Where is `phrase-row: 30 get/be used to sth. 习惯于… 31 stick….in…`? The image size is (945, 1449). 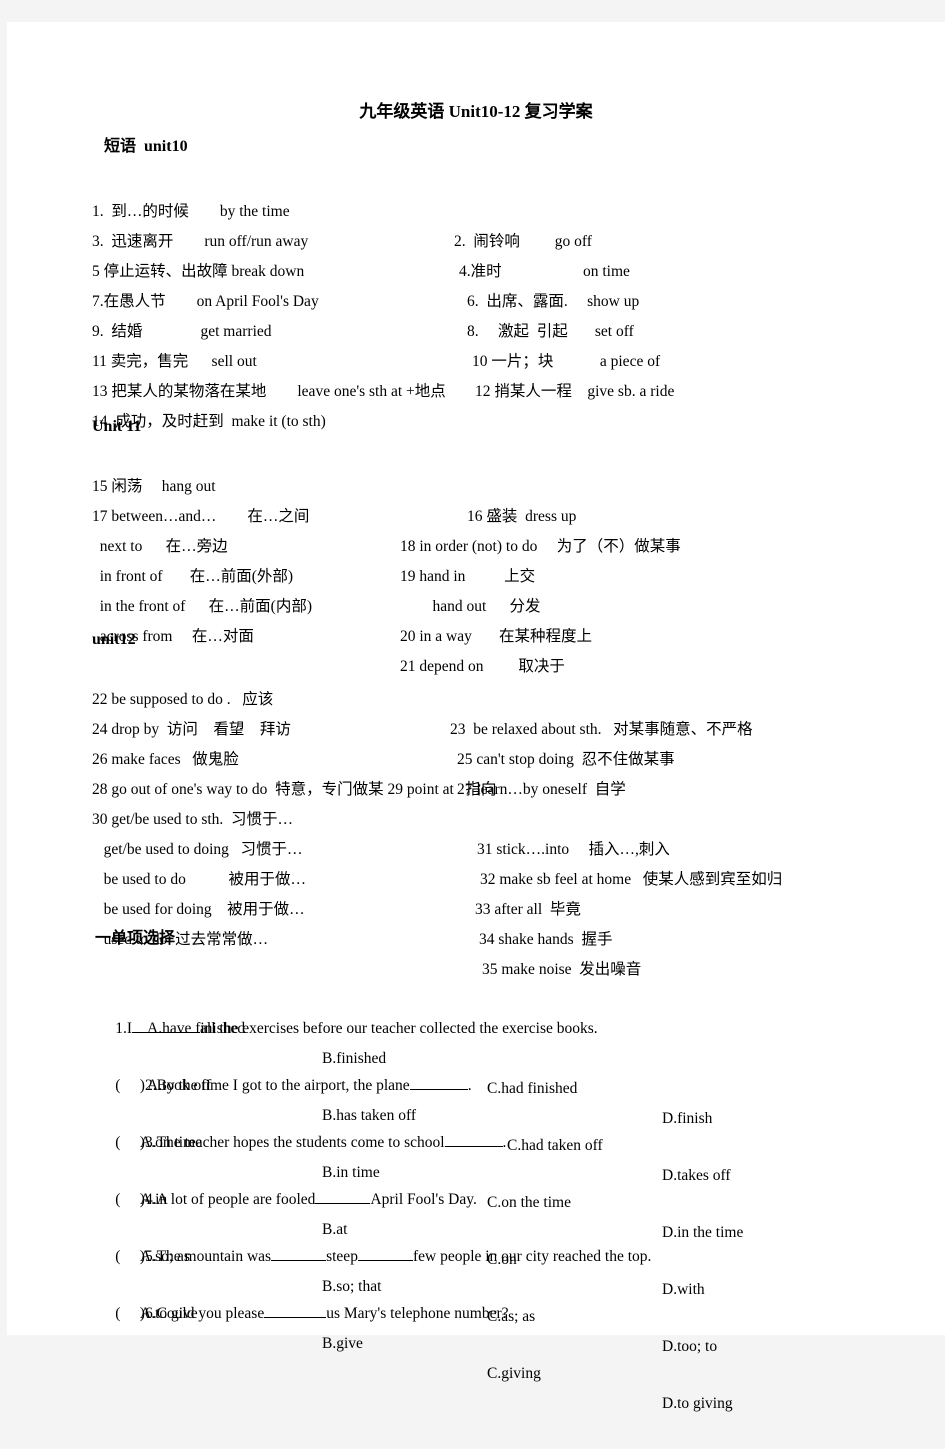
phrase-row: 30 get/be used to sth. 习惯于… 31 stick….in… is located at coordinates (476, 816).